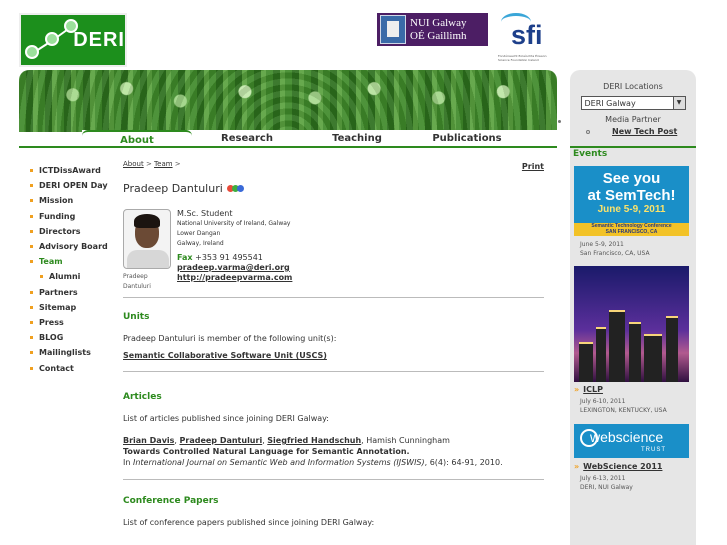  I want to click on sidebar-item-label: Mailinglists, so click(65, 353).